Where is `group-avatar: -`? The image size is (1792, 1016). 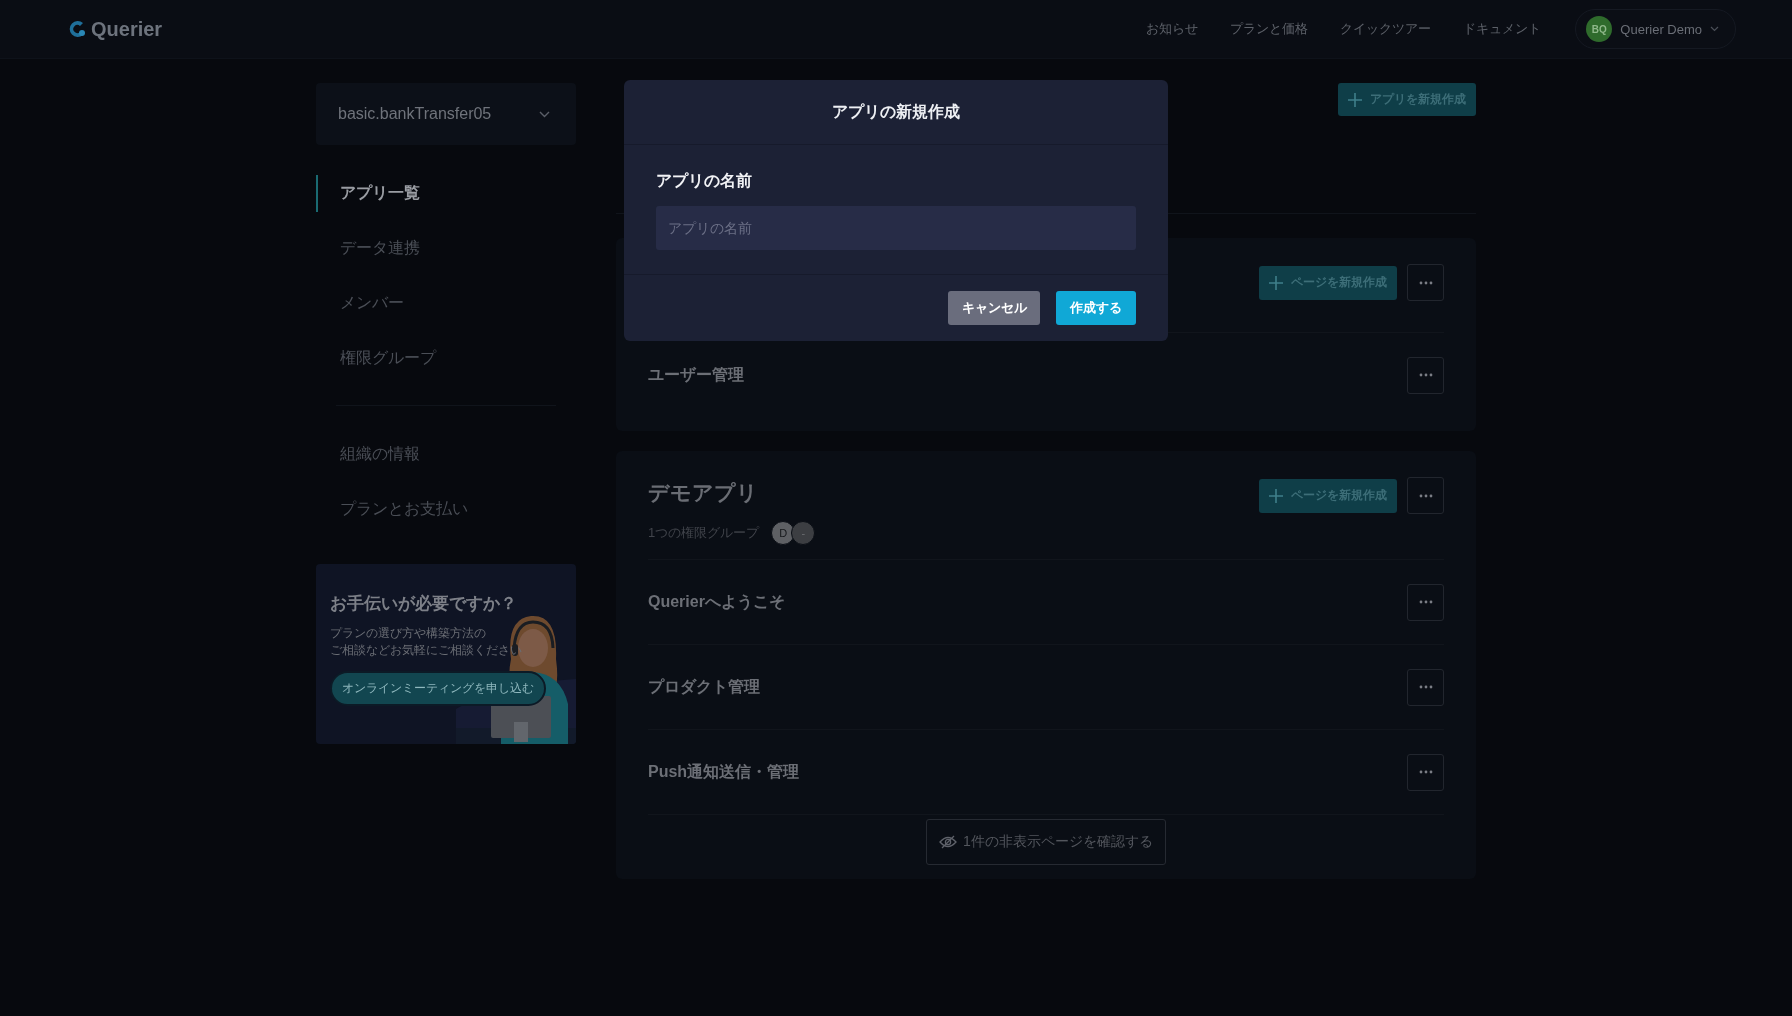
group-avatar: - is located at coordinates (803, 533).